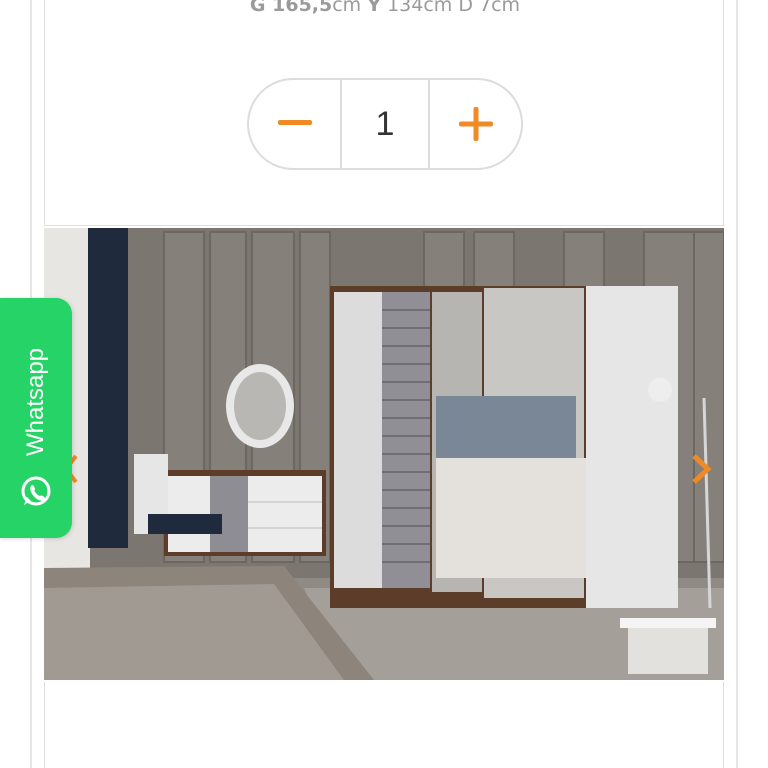  I want to click on decrement-button, so click(294, 124).